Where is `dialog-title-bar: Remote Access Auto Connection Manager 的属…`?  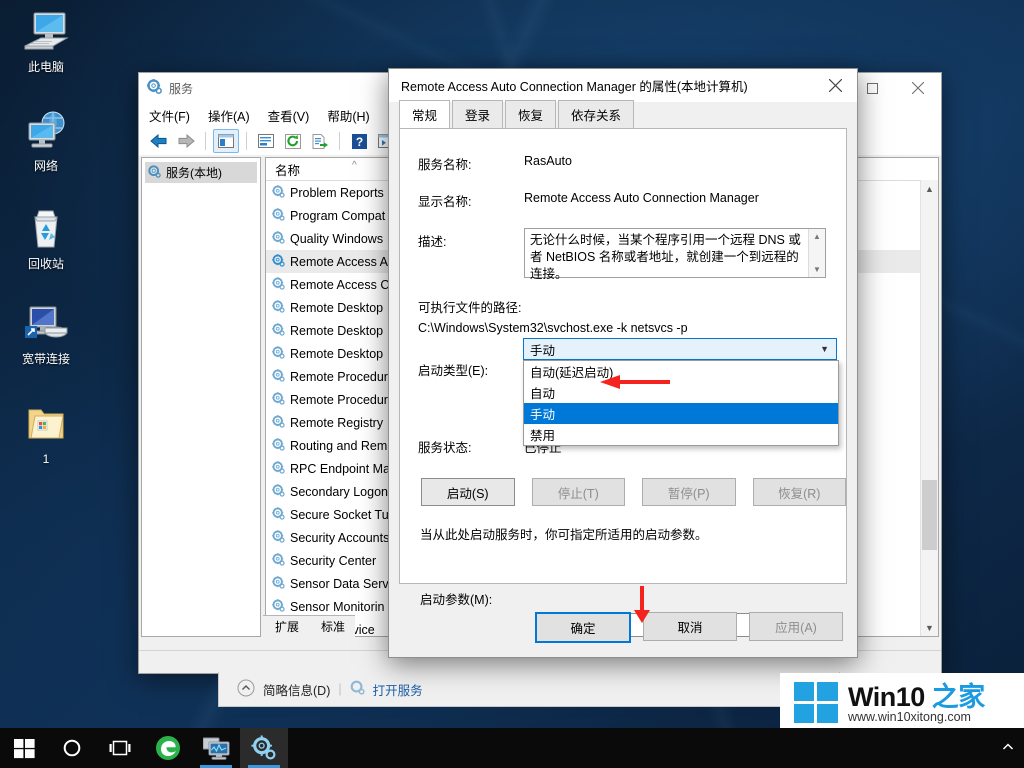
dialog-title-bar: Remote Access Auto Connection Manager 的属… is located at coordinates (623, 85).